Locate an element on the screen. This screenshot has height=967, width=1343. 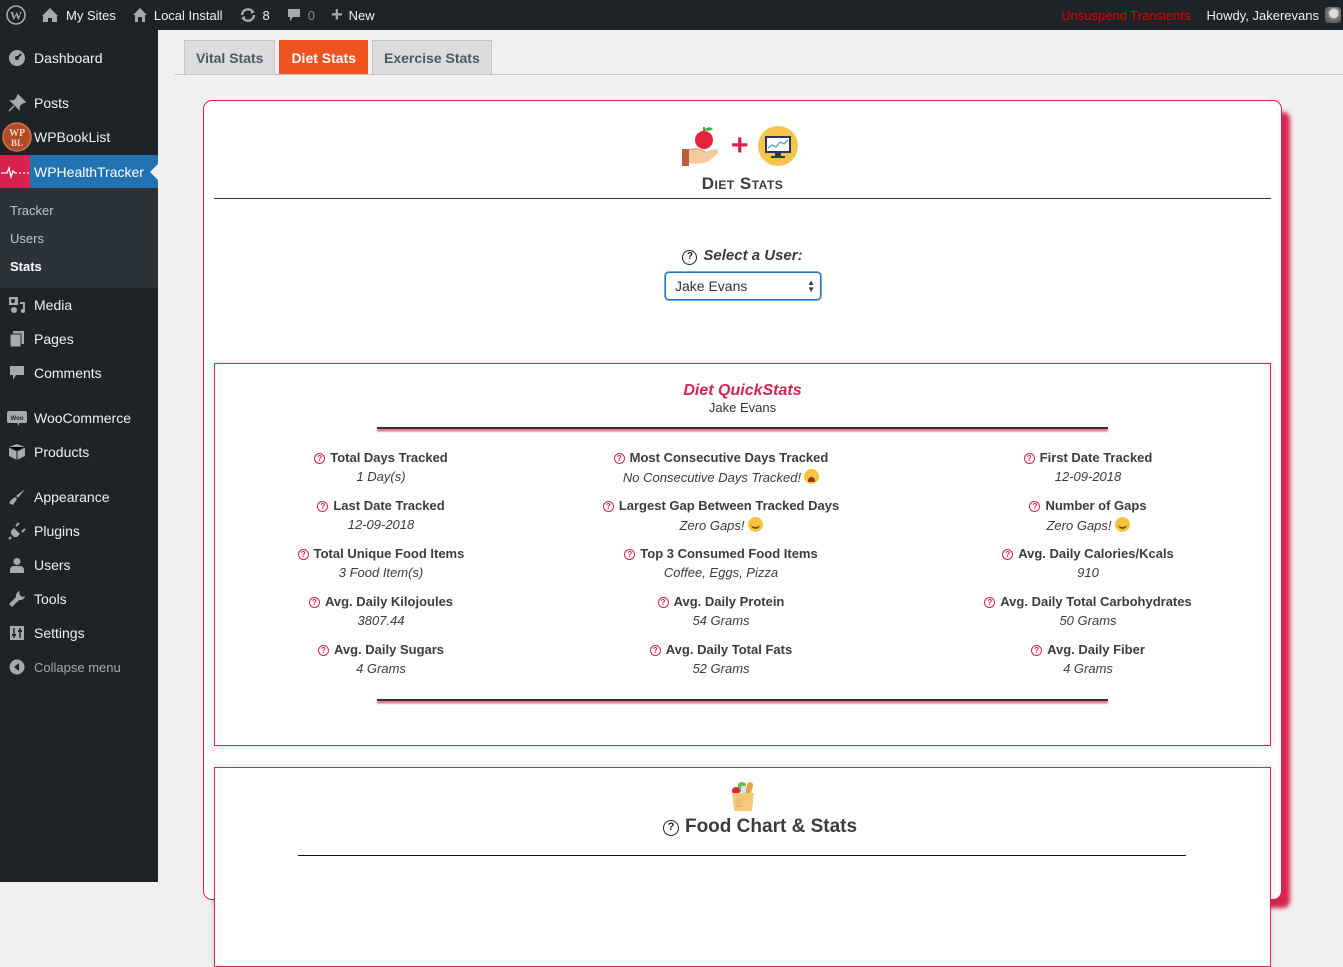
stat-label: ? Avg. Daily Calories/Kcals is located at coordinates (1088, 553).